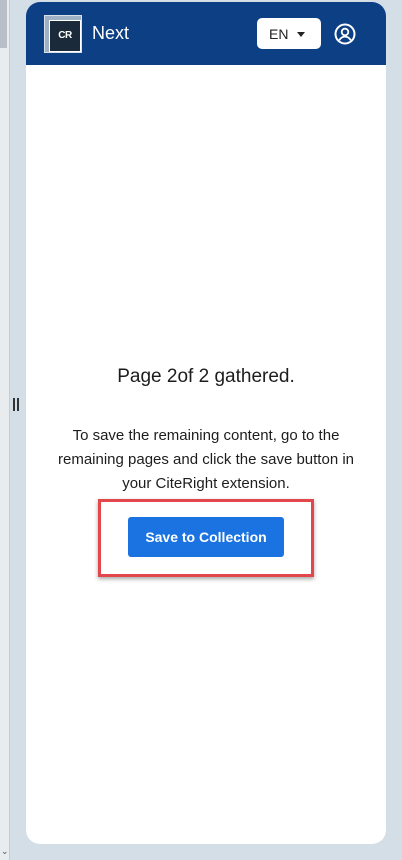 The height and width of the screenshot is (860, 402). Describe the element at coordinates (185, 376) in the screenshot. I see `status-middle: of` at that location.